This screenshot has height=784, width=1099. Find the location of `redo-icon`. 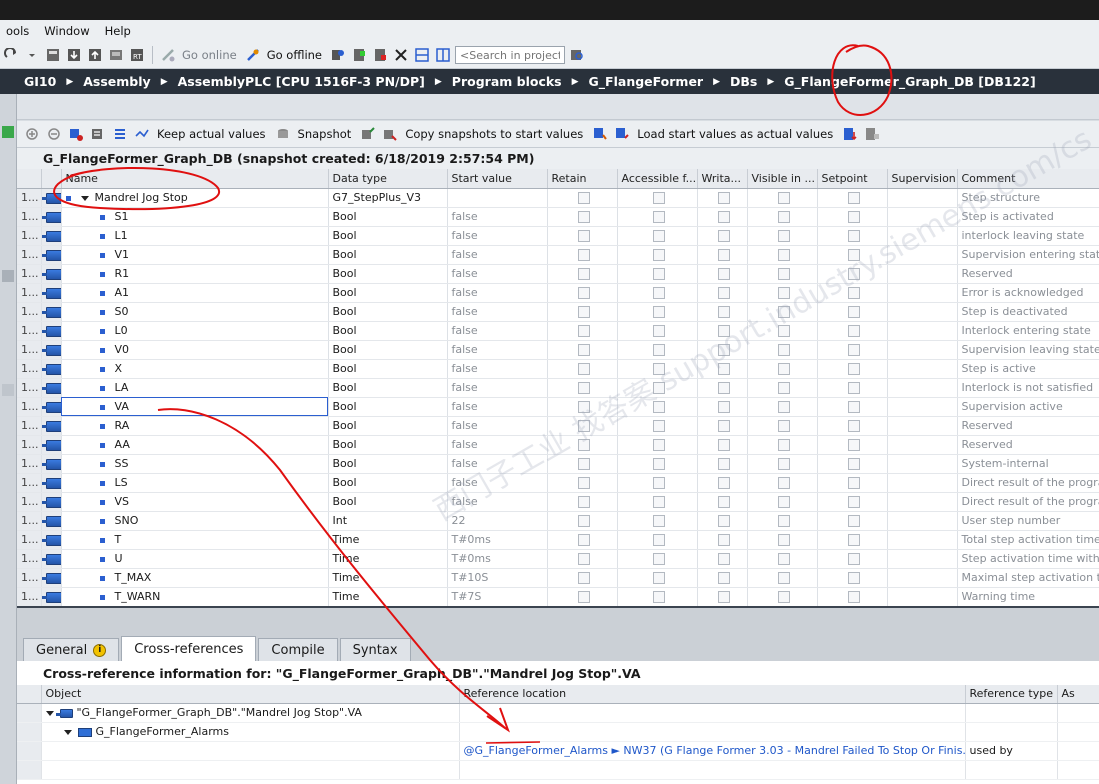

redo-icon is located at coordinates (11, 55).